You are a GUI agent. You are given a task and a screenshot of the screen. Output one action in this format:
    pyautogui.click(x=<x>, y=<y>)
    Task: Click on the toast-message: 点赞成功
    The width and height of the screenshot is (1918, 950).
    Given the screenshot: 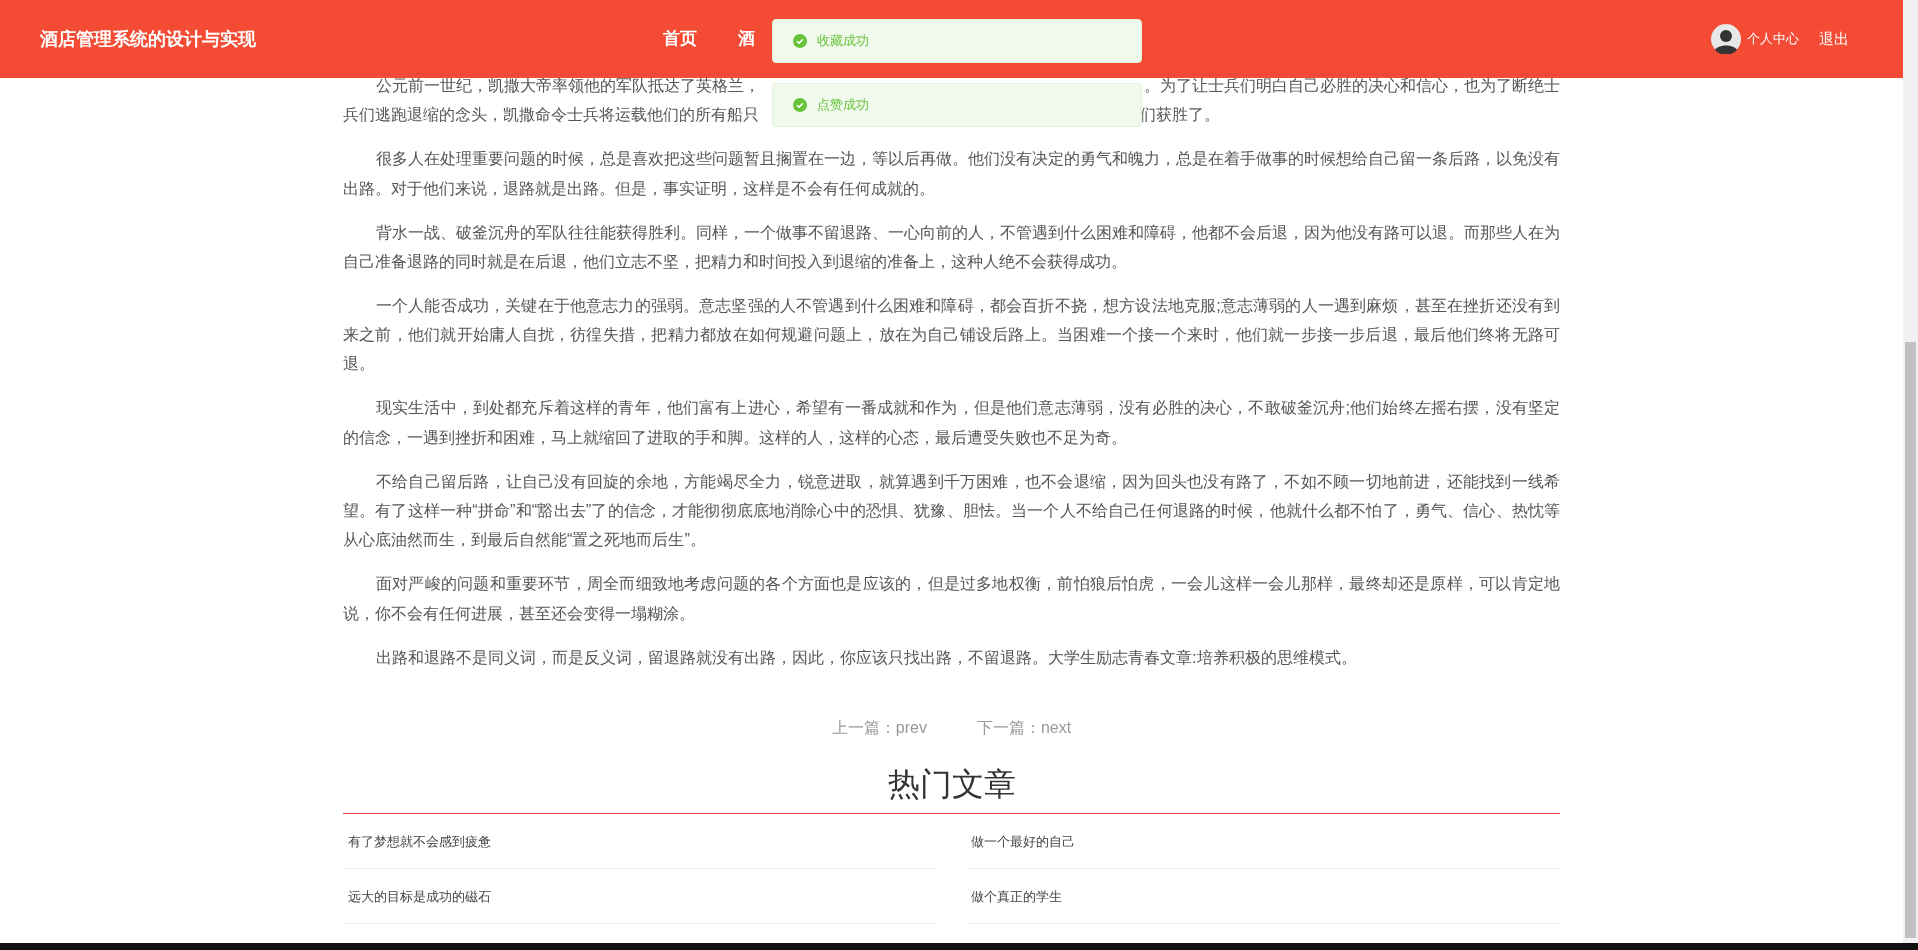 What is the action you would take?
    pyautogui.click(x=843, y=105)
    